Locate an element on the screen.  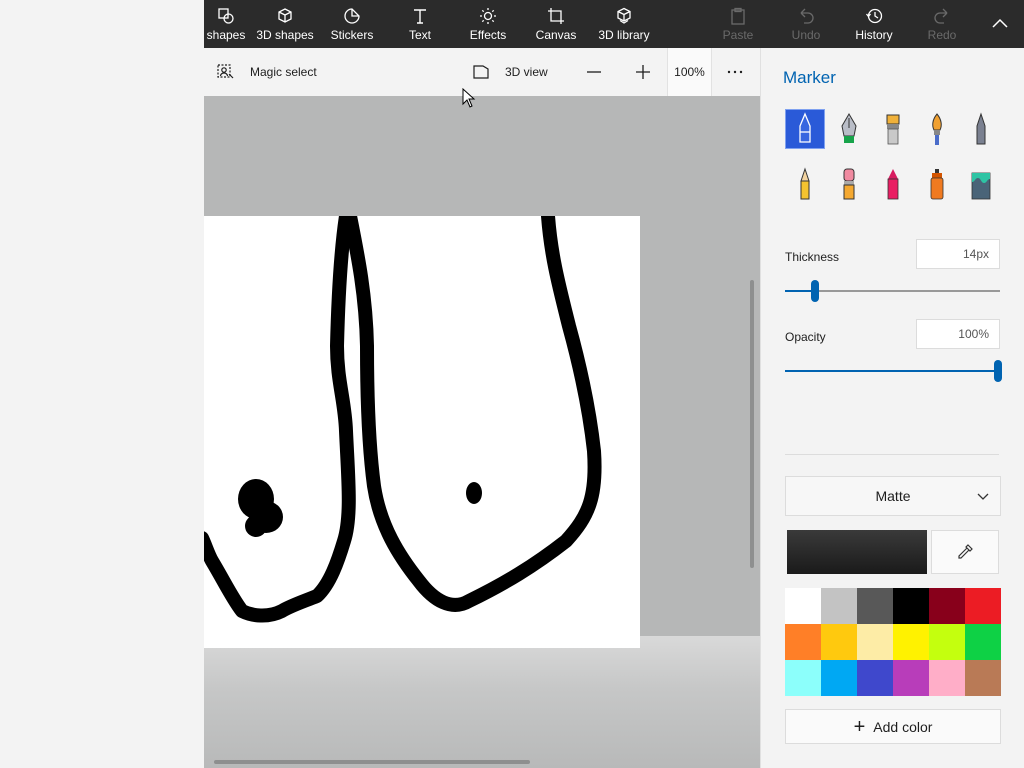
opacity-slider-fill is located at coordinates (892, 371).